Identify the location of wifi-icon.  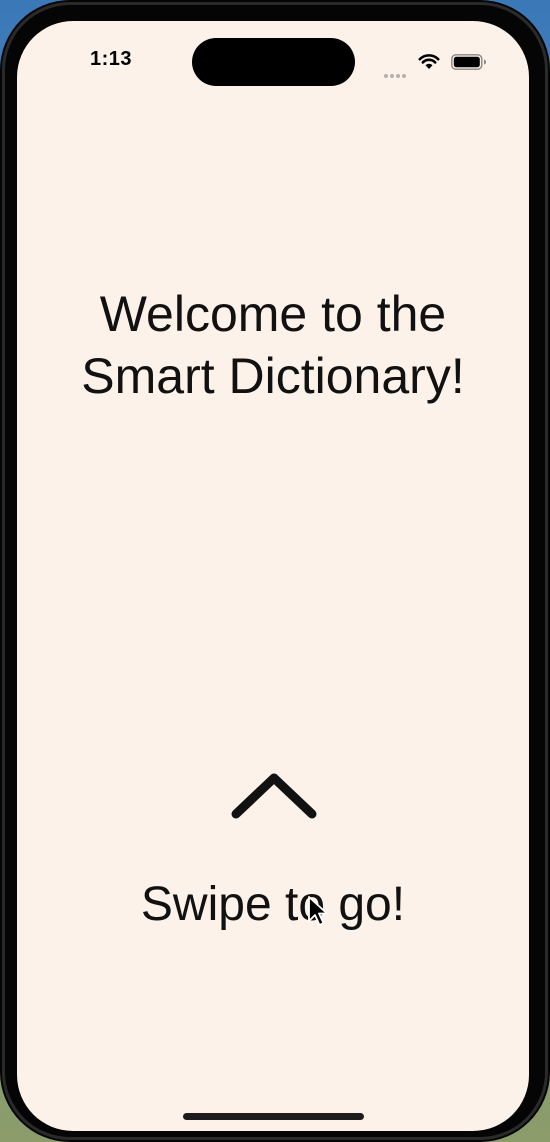
(429, 61).